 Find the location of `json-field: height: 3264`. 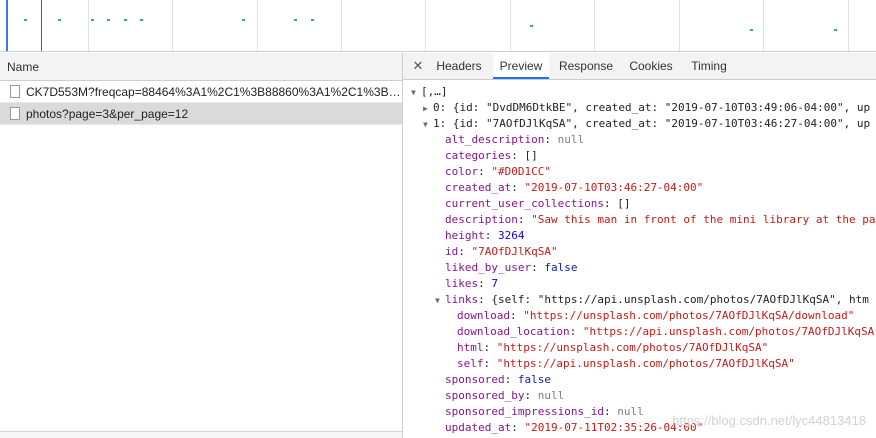

json-field: height: 3264 is located at coordinates (485, 235).